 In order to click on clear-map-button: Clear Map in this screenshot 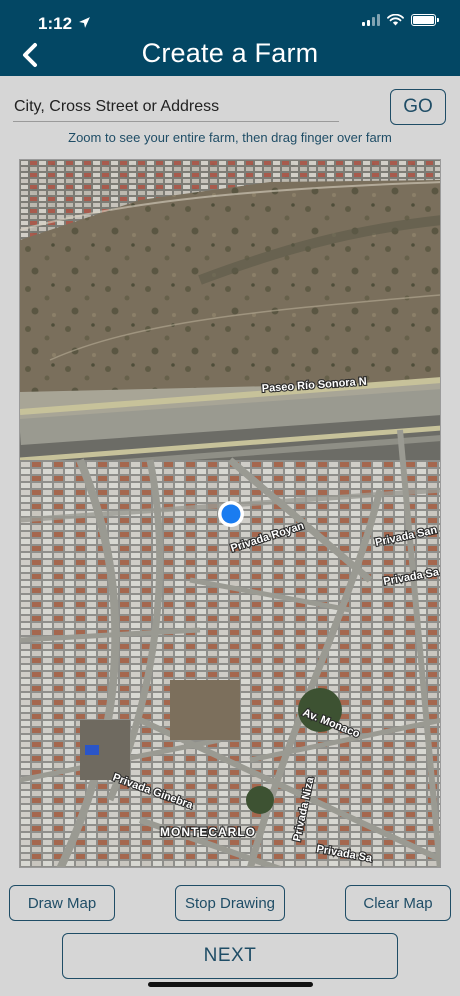, I will do `click(398, 903)`.